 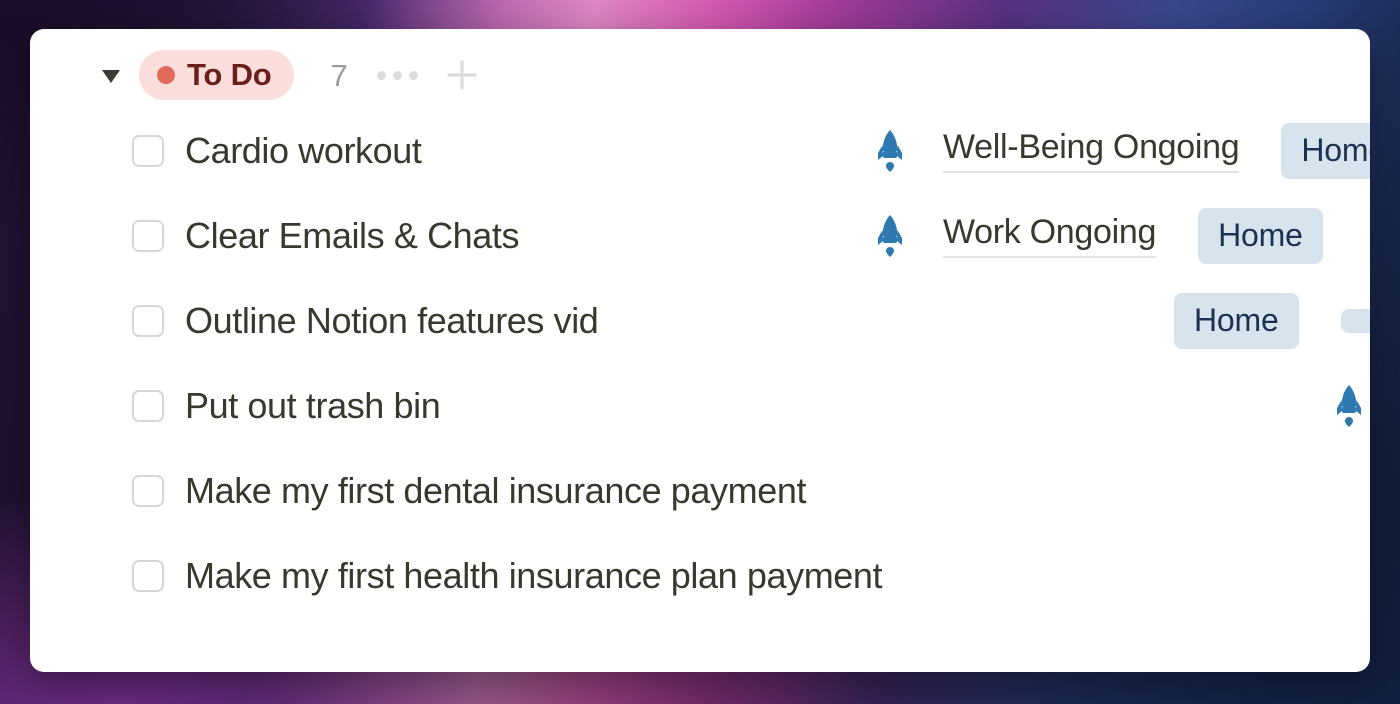 What do you see at coordinates (1091, 151) in the screenshot?
I see `relation-text: Well-Being Ongoing` at bounding box center [1091, 151].